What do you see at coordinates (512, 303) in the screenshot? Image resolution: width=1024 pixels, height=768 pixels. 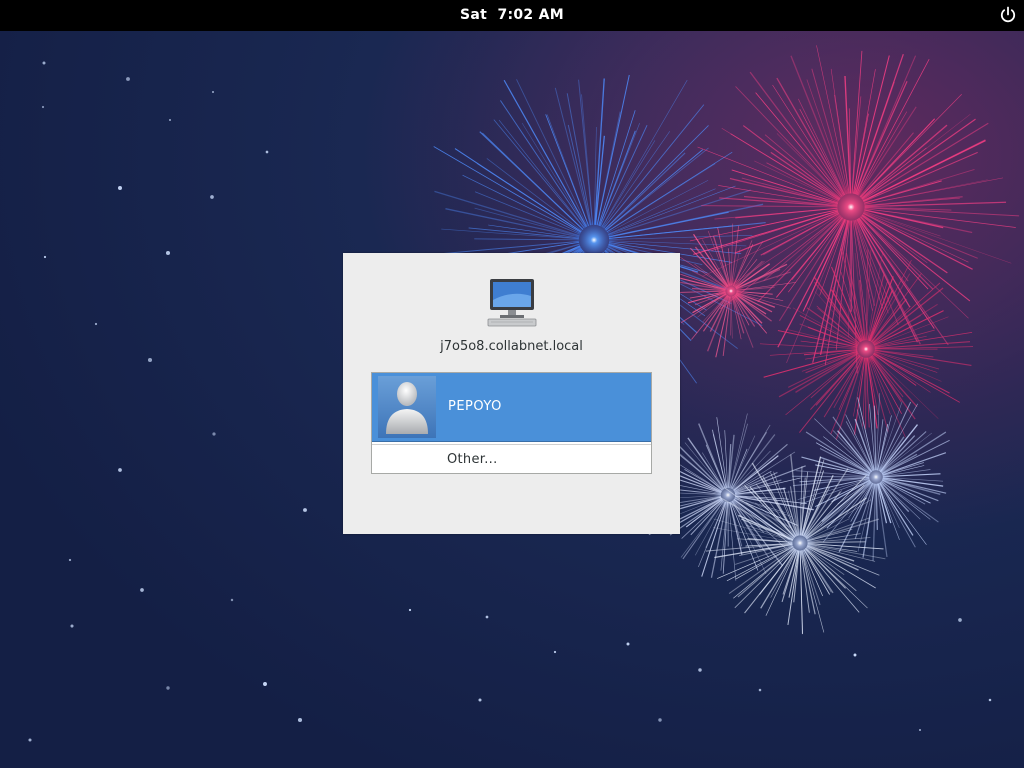 I see `computer-icon` at bounding box center [512, 303].